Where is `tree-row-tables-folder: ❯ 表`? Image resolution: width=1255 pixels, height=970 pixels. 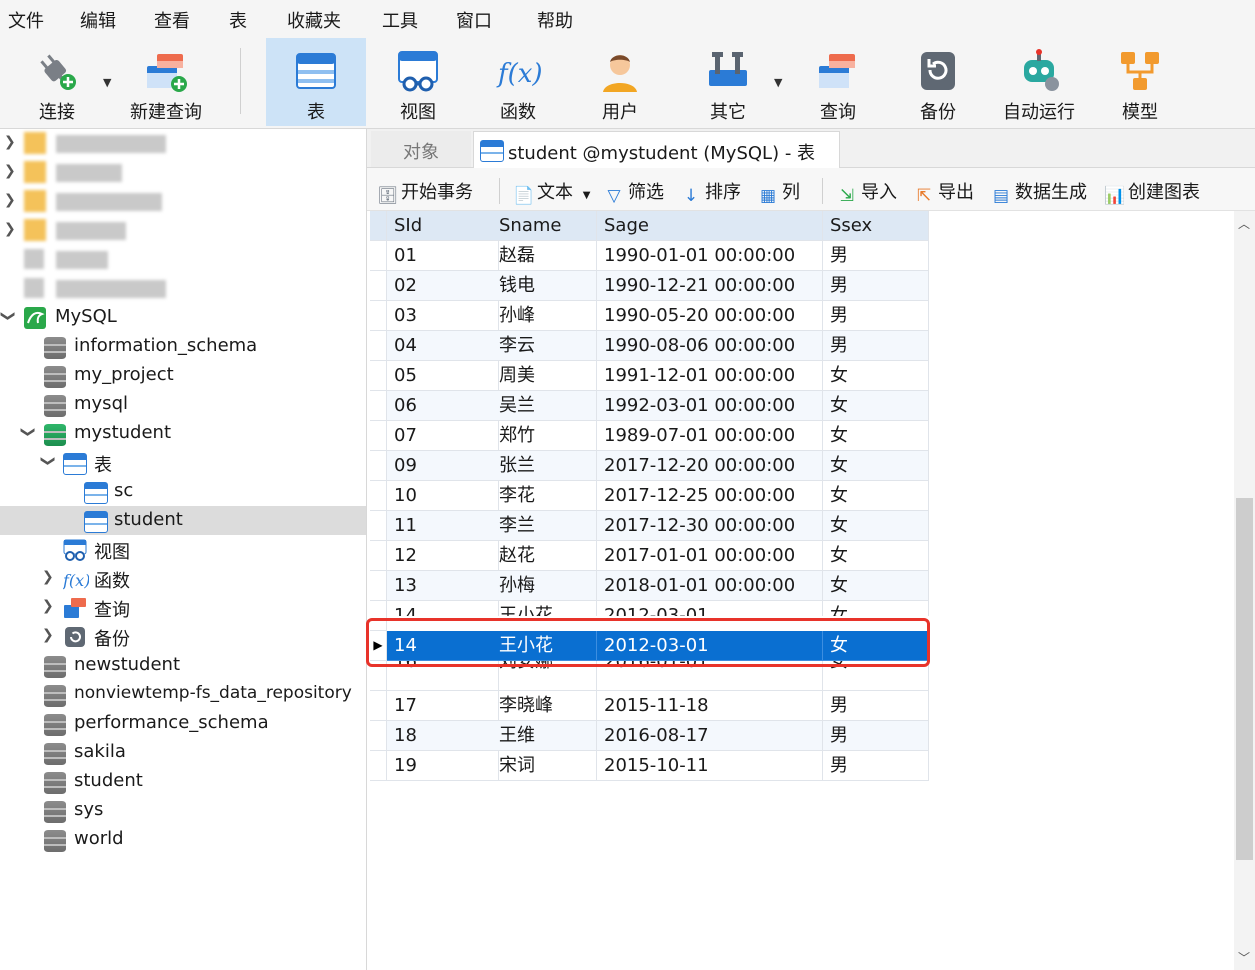
tree-row-tables-folder: ❯ 表 is located at coordinates (183, 462).